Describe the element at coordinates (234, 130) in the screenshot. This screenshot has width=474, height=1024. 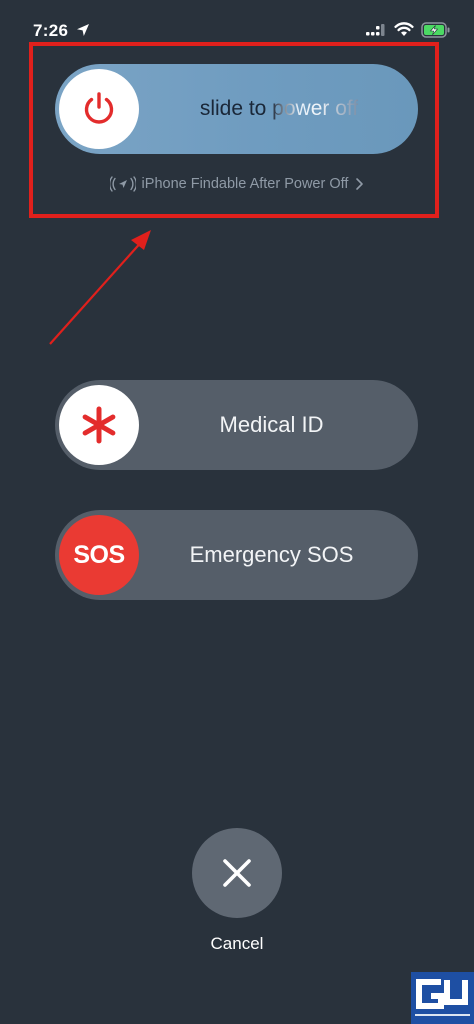
I see `annotation-highlight-box` at that location.